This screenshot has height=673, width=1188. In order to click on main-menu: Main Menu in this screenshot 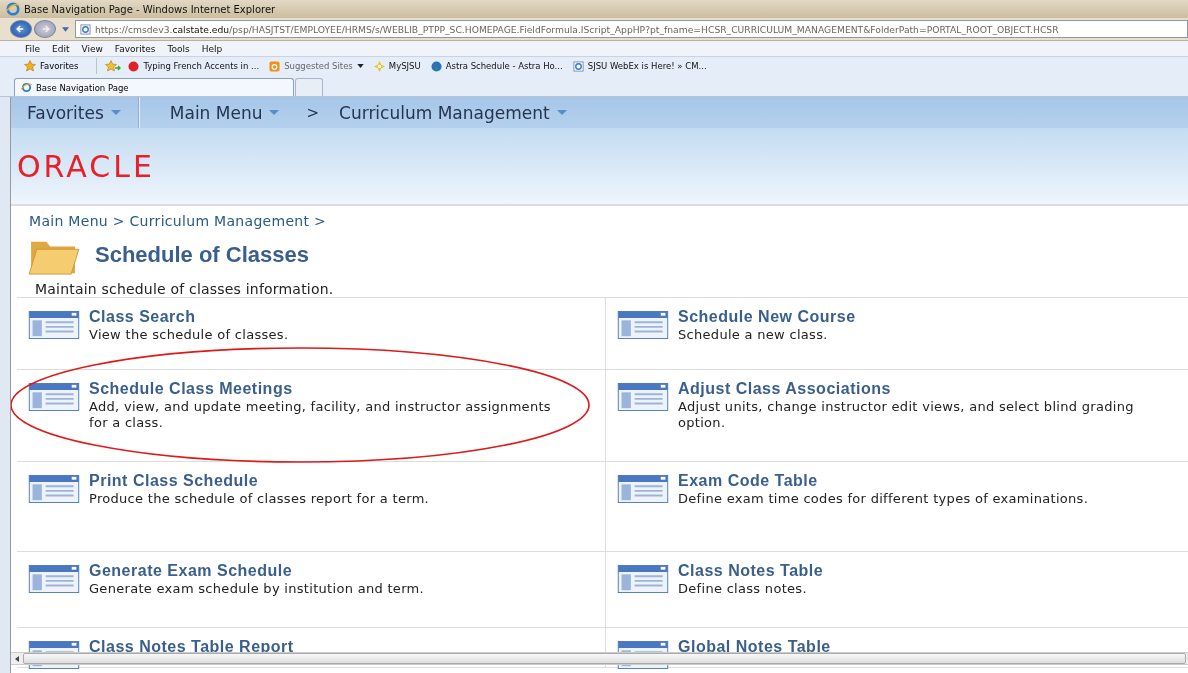, I will do `click(218, 112)`.